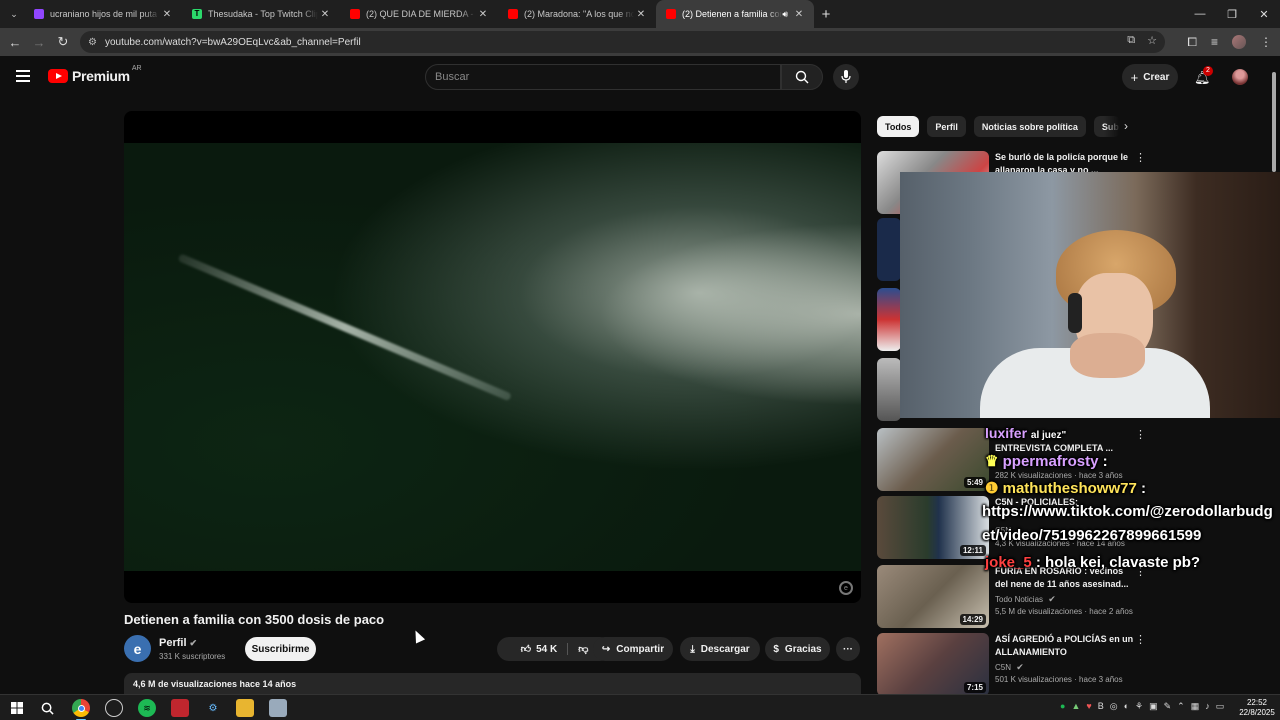  Describe the element at coordinates (633, 649) in the screenshot. I see `share-button: ↪ Compartir` at that location.